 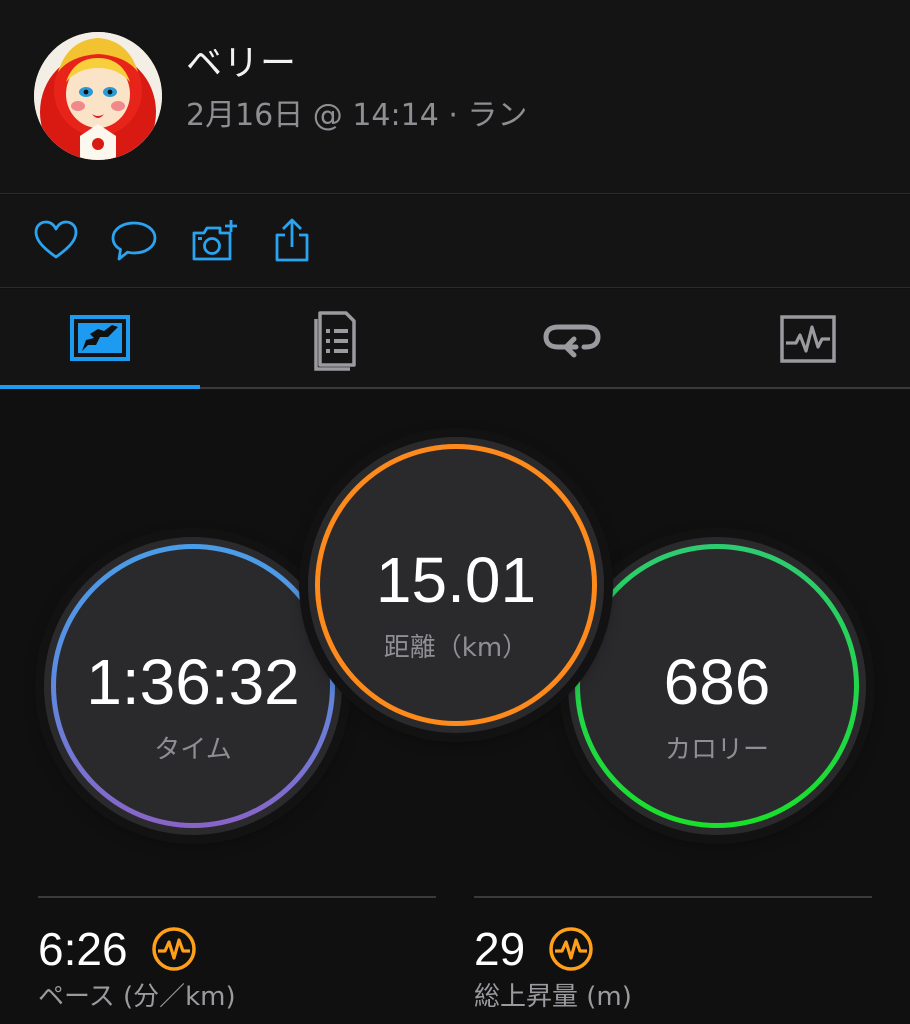 I want to click on tab-details, so click(x=336, y=339).